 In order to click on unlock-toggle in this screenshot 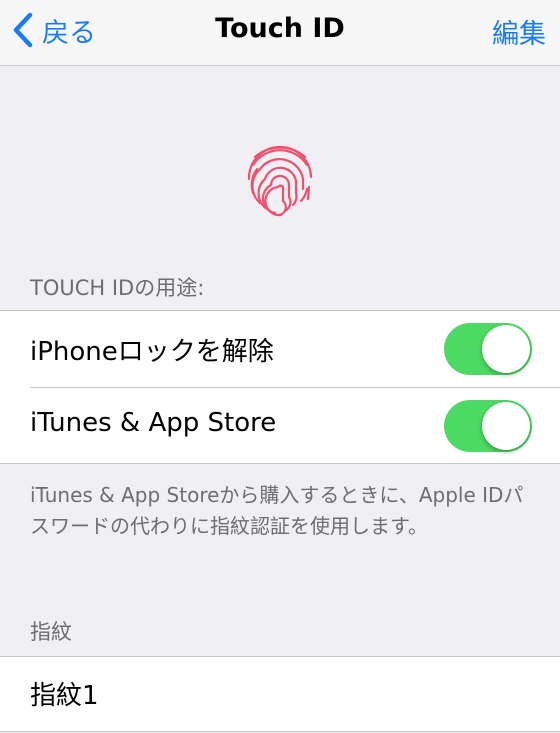, I will do `click(488, 349)`.